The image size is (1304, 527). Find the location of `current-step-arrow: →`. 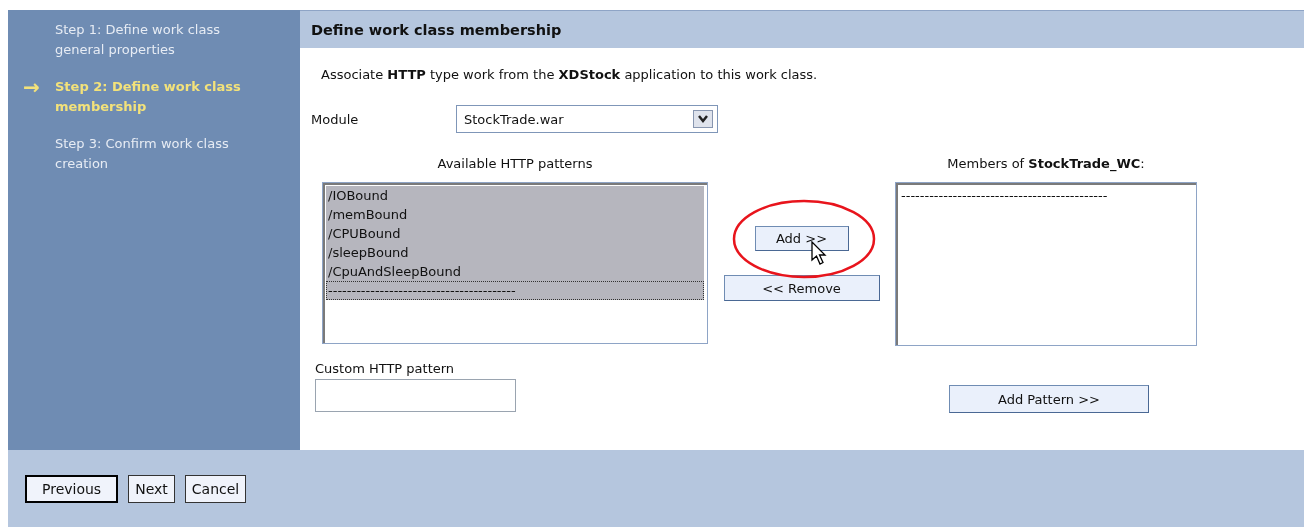

current-step-arrow: → is located at coordinates (31, 89).